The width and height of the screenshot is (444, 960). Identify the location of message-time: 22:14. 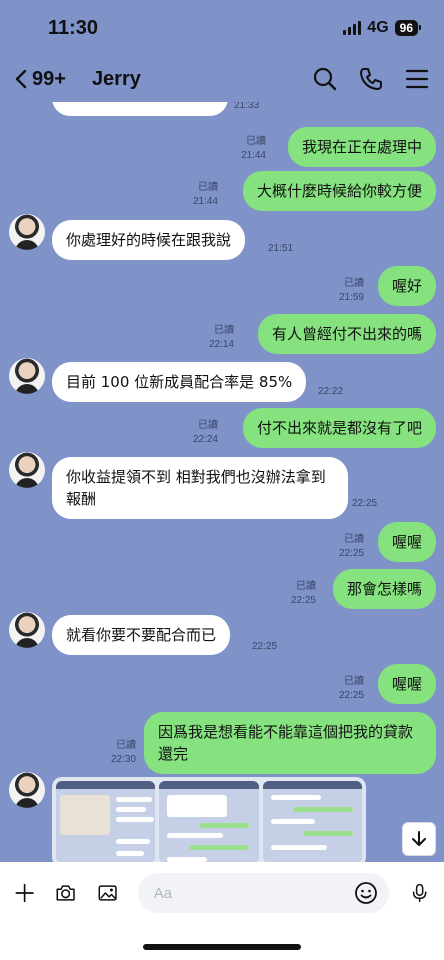
(221, 344).